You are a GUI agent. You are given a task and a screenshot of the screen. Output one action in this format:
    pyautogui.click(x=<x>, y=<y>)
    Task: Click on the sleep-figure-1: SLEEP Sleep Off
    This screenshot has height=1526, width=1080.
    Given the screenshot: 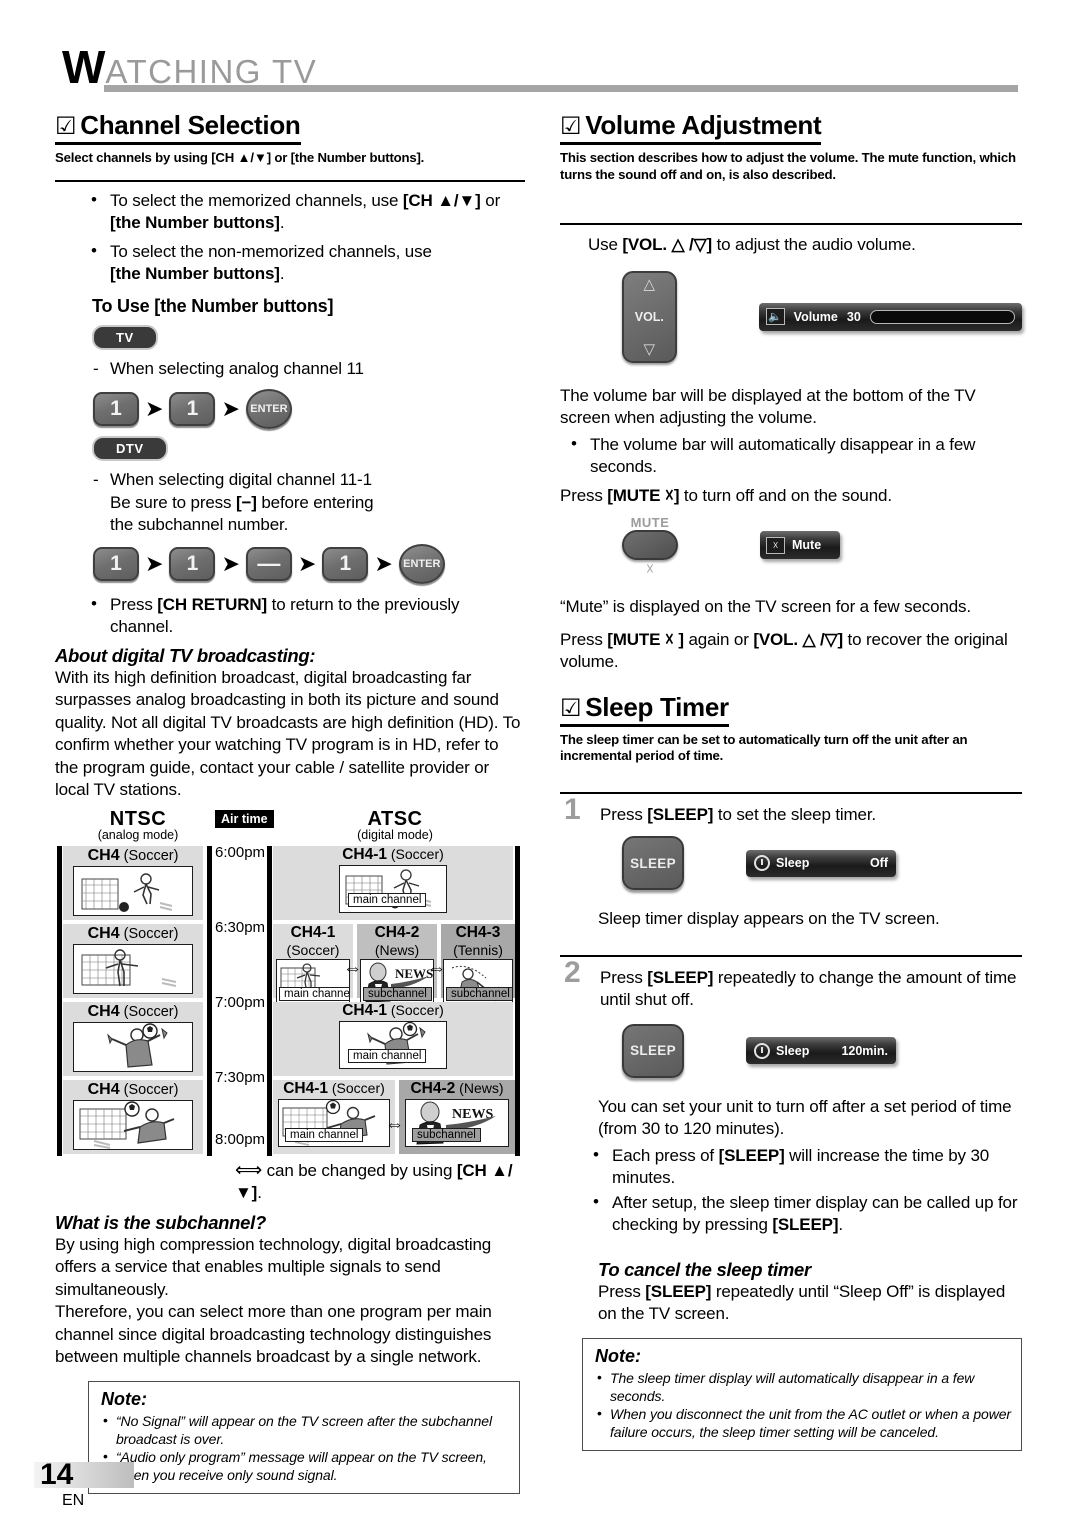 What is the action you would take?
    pyautogui.click(x=822, y=863)
    